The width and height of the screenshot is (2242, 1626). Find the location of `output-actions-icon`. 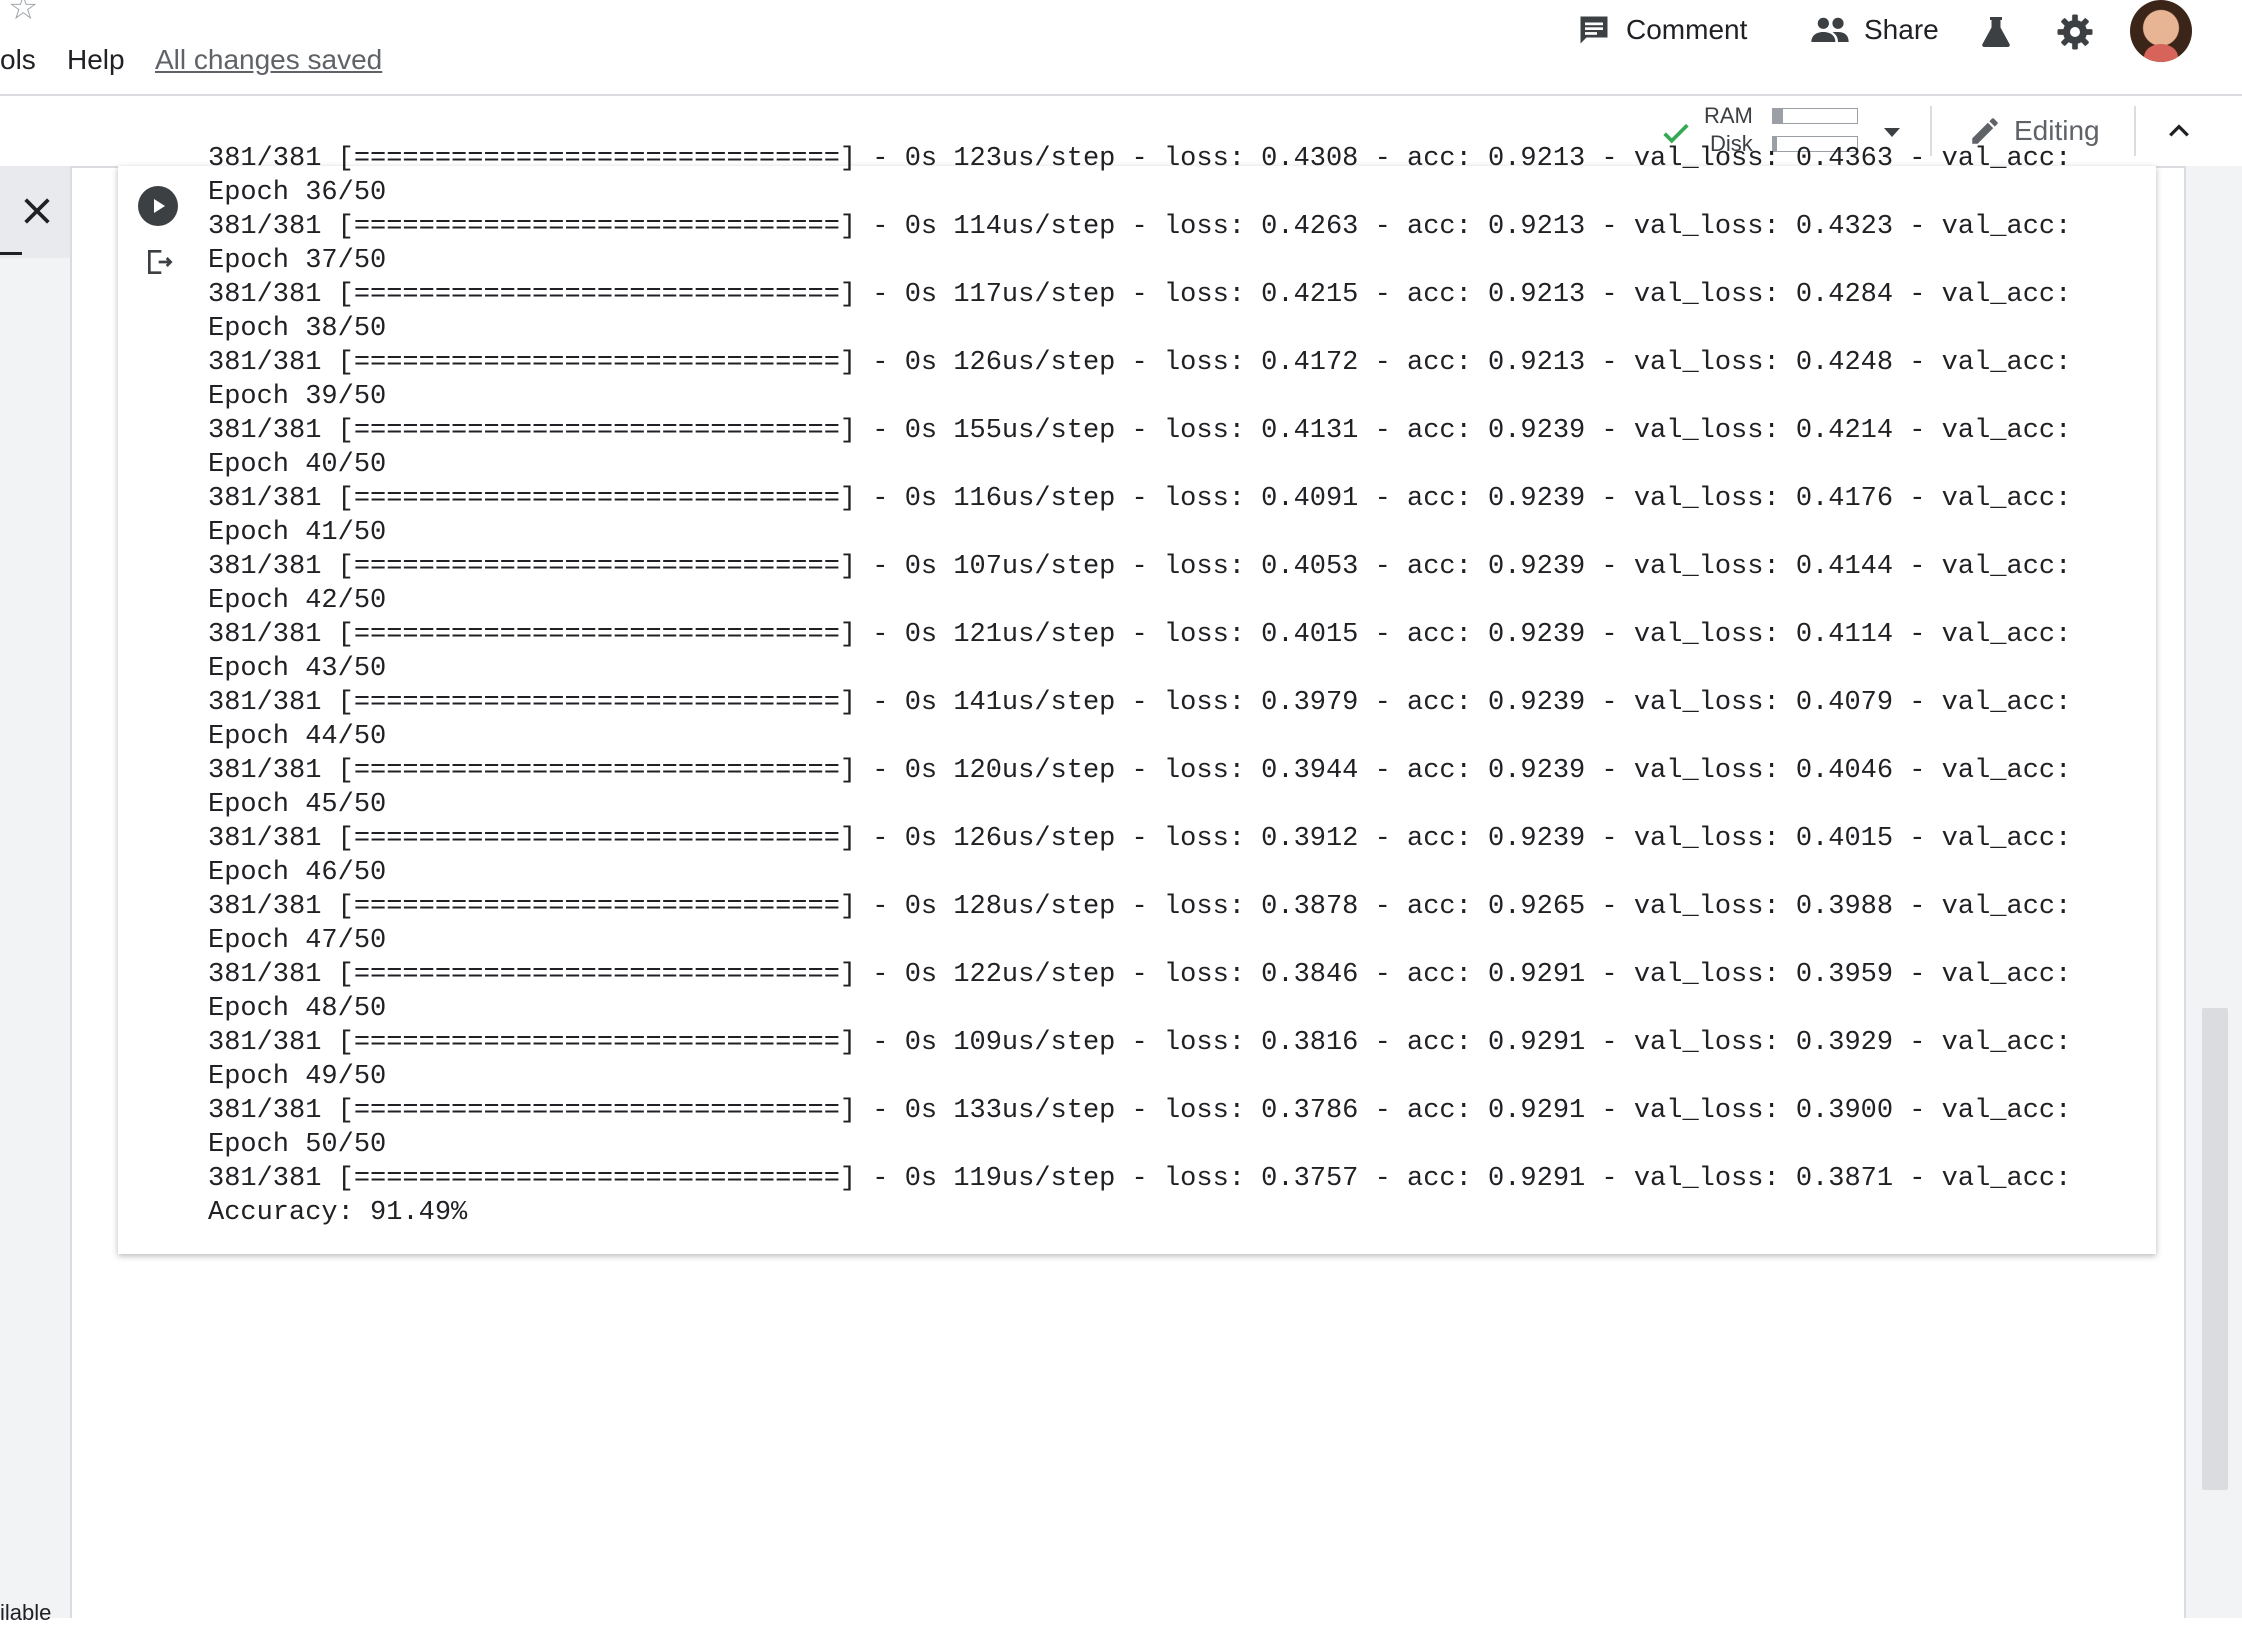

output-actions-icon is located at coordinates (160, 262).